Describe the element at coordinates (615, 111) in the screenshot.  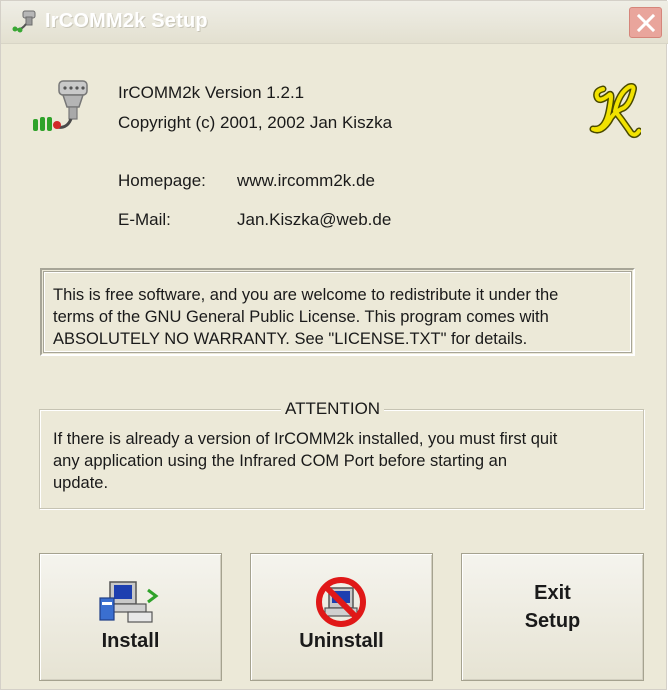
I see `script-k-logo-icon` at that location.